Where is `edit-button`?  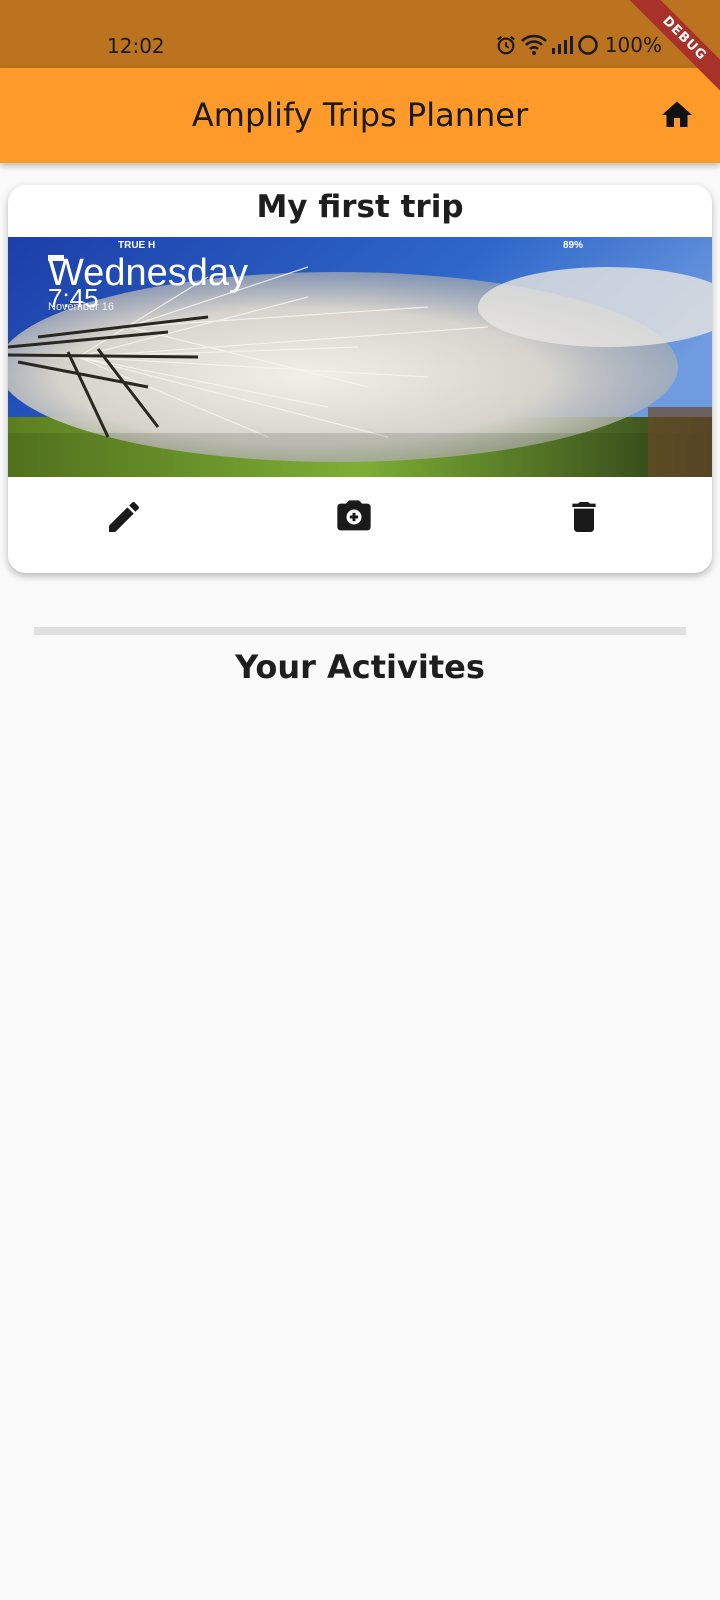
edit-button is located at coordinates (124, 517).